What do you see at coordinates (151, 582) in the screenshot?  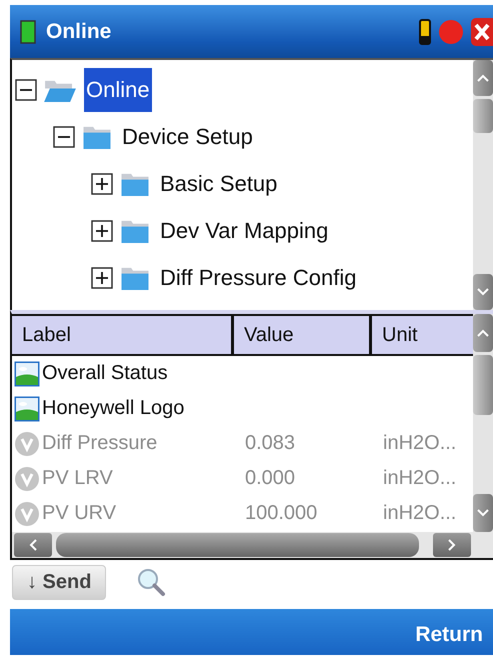 I see `search-icon` at bounding box center [151, 582].